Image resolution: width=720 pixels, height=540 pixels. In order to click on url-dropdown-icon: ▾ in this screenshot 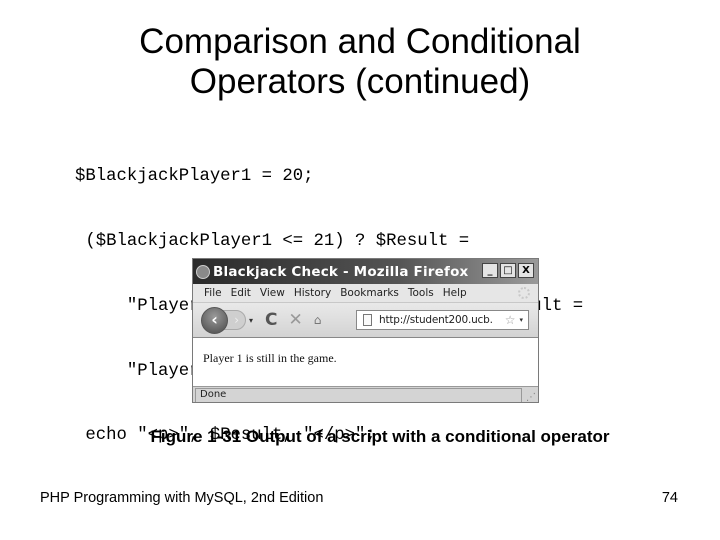, I will do `click(521, 320)`.